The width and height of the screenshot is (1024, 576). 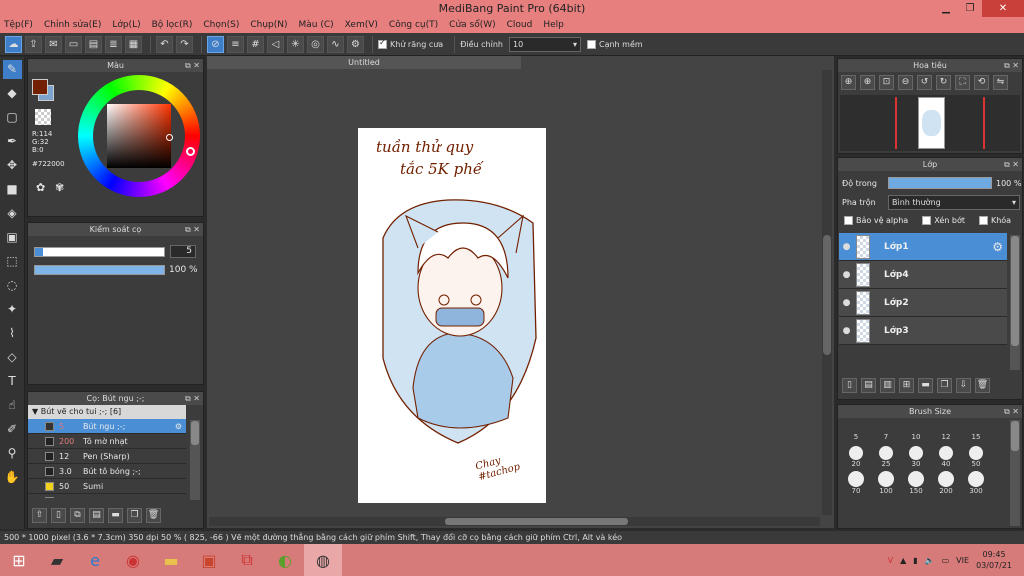 I want to click on duplicate-layer-icon: ❐, so click(x=944, y=385).